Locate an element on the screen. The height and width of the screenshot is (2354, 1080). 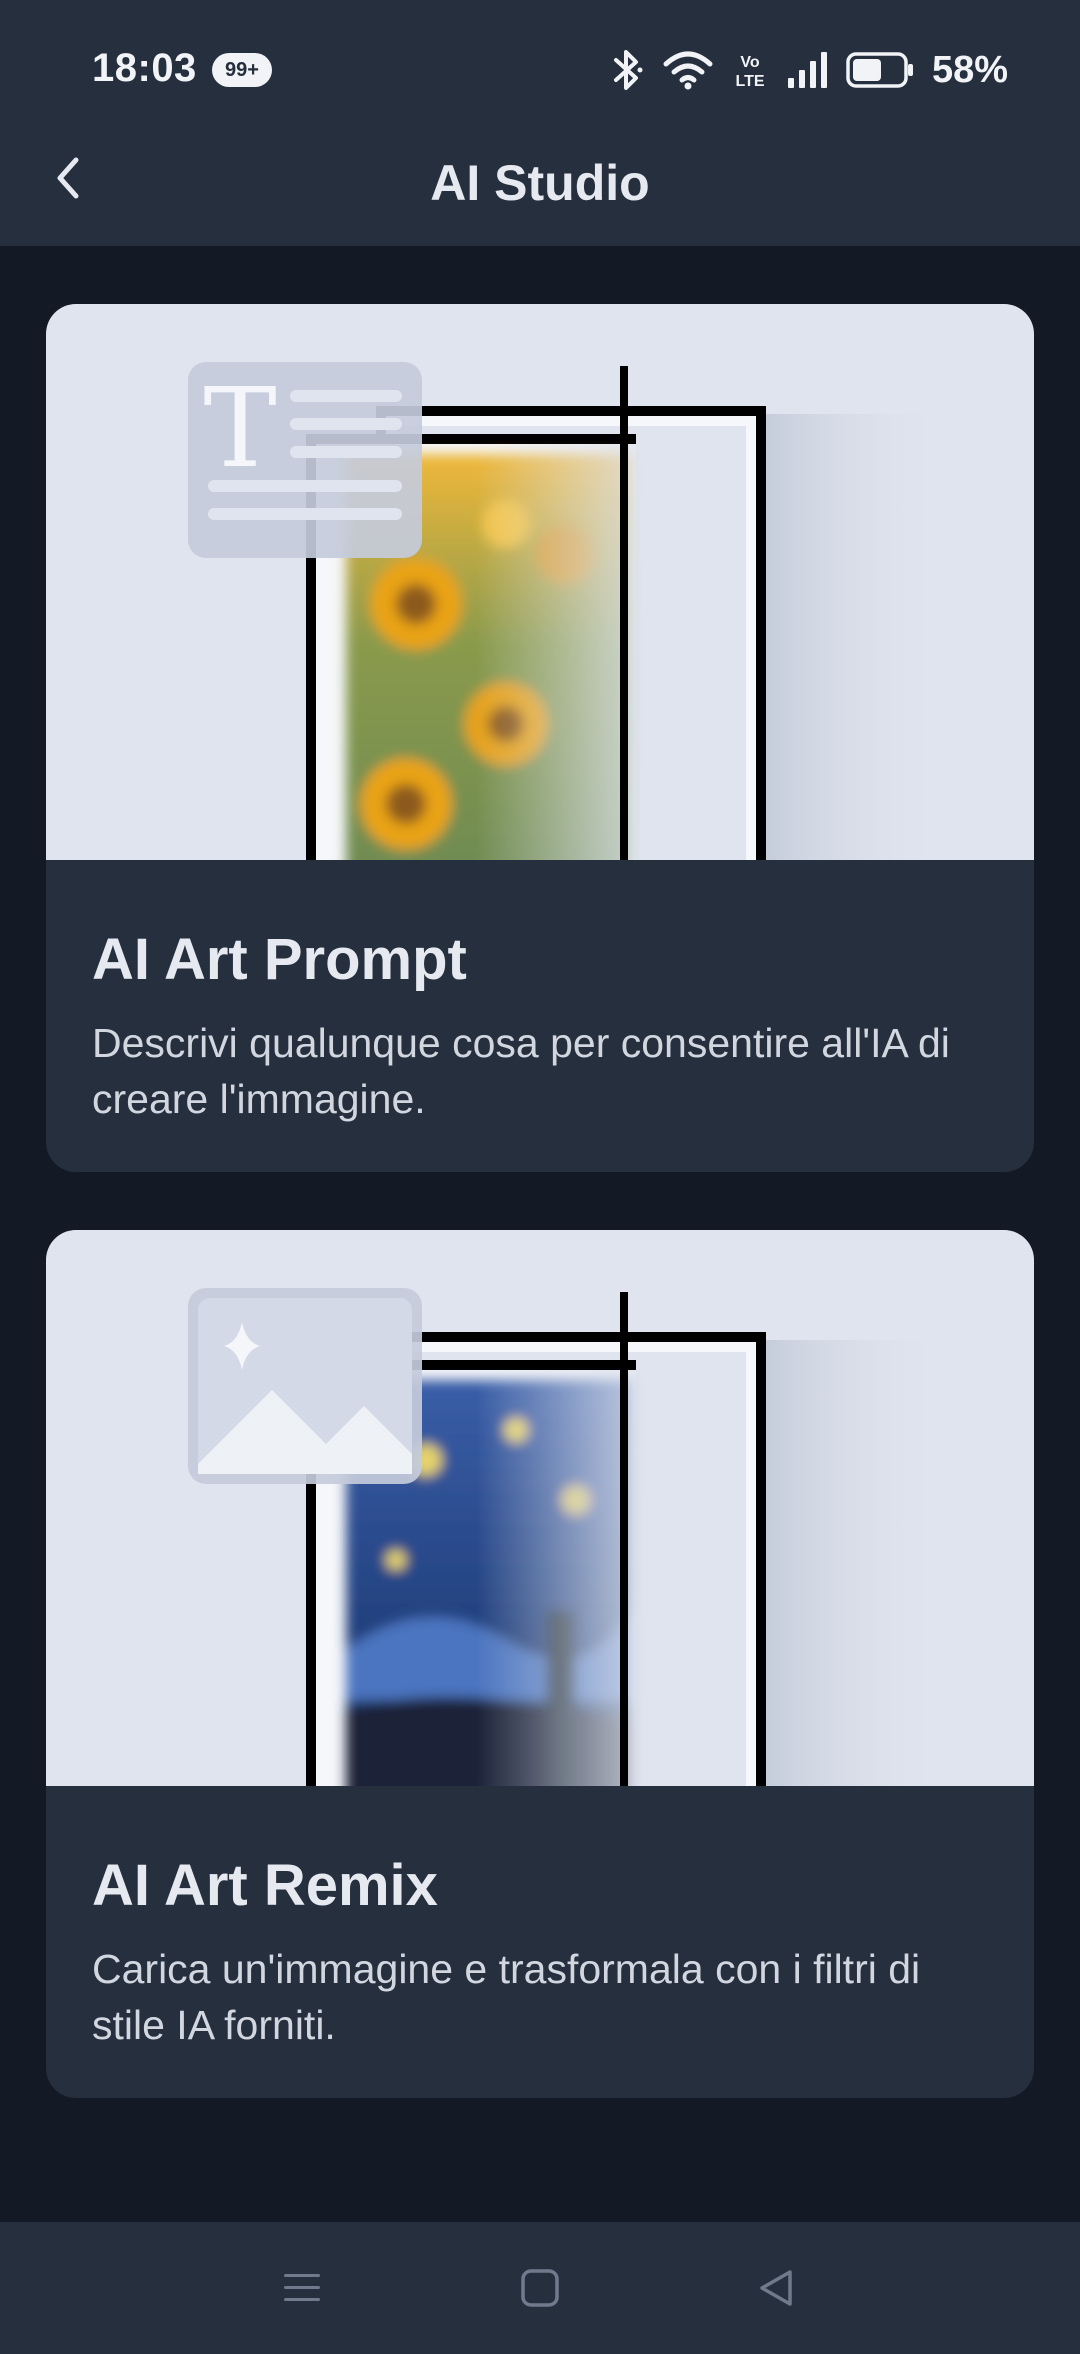
bluetooth-icon is located at coordinates (627, 70).